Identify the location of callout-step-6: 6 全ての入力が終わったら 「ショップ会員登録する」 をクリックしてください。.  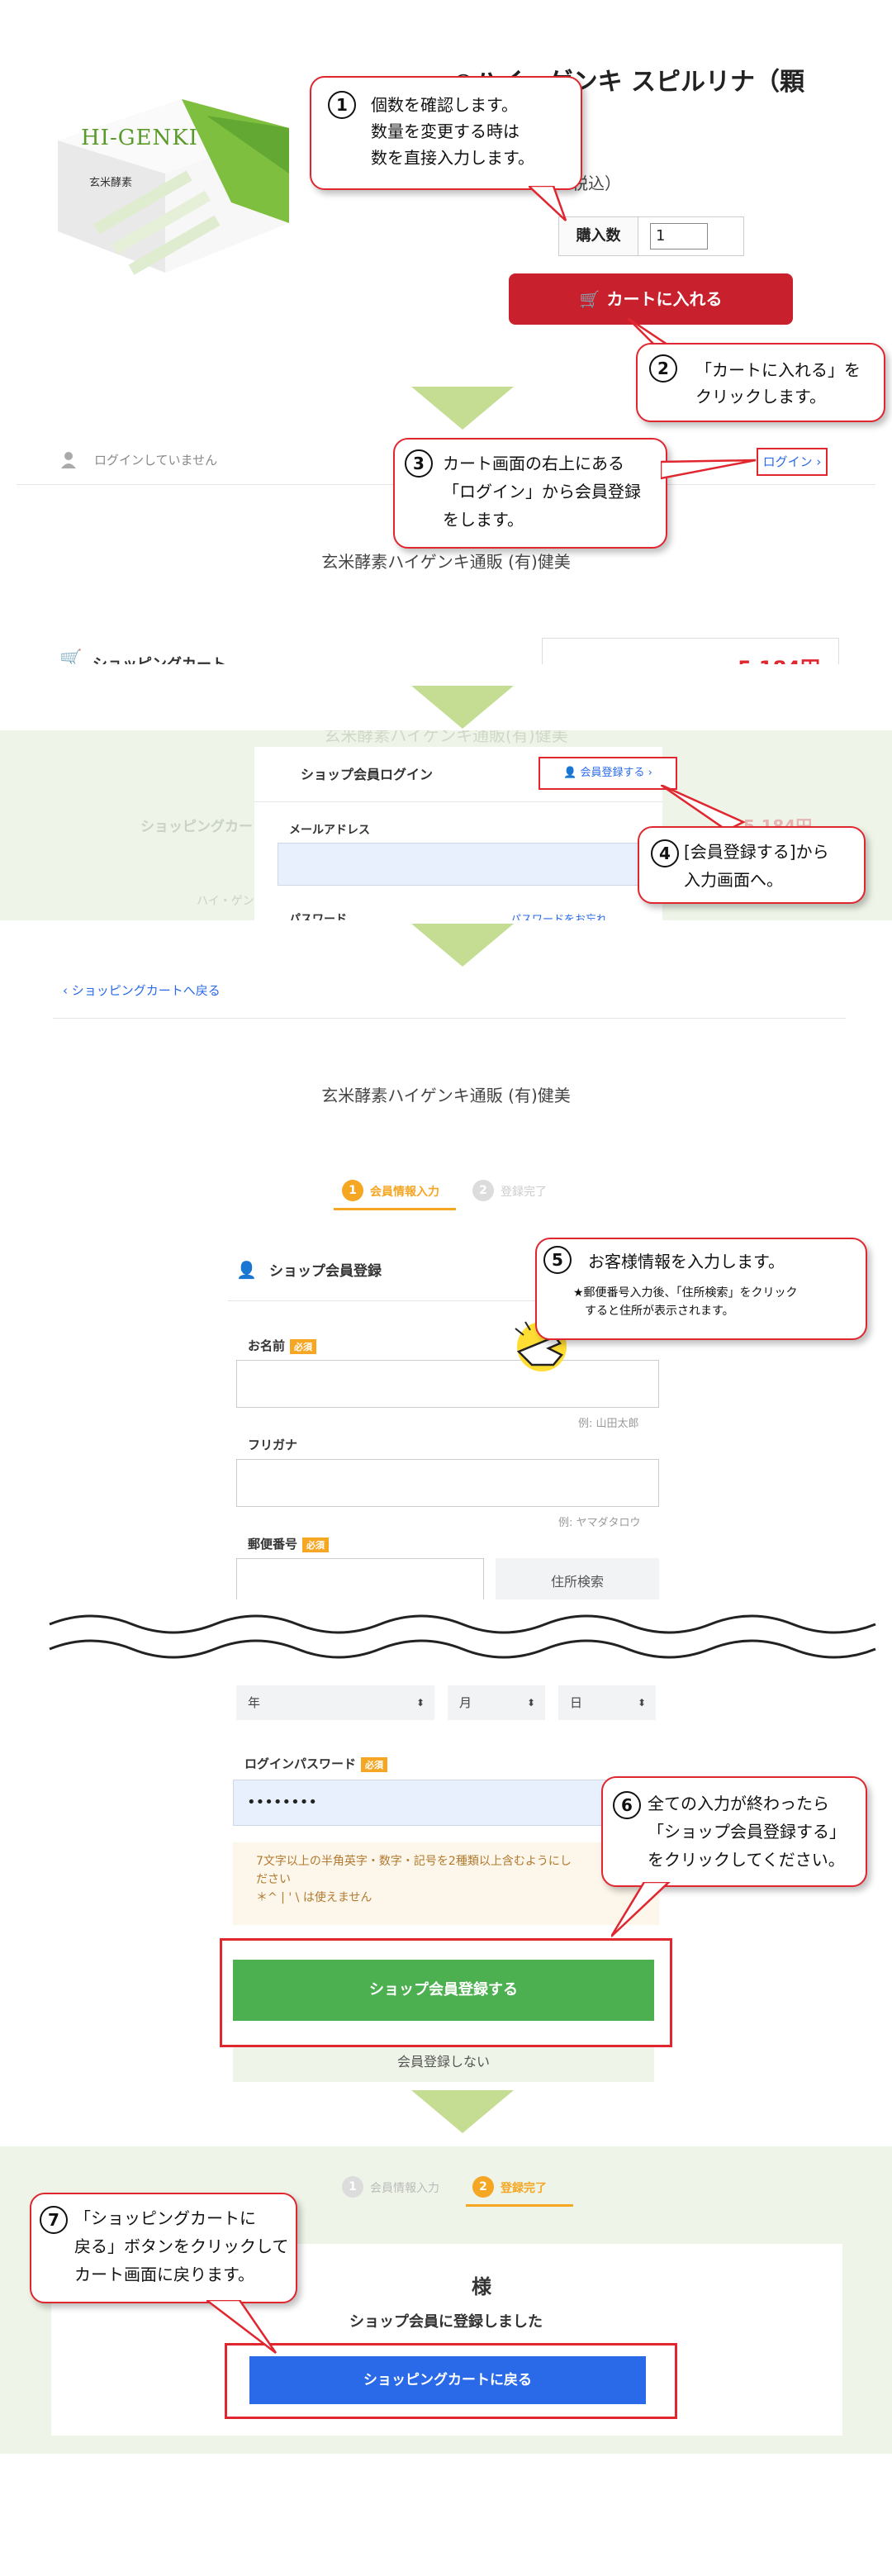
(734, 1832).